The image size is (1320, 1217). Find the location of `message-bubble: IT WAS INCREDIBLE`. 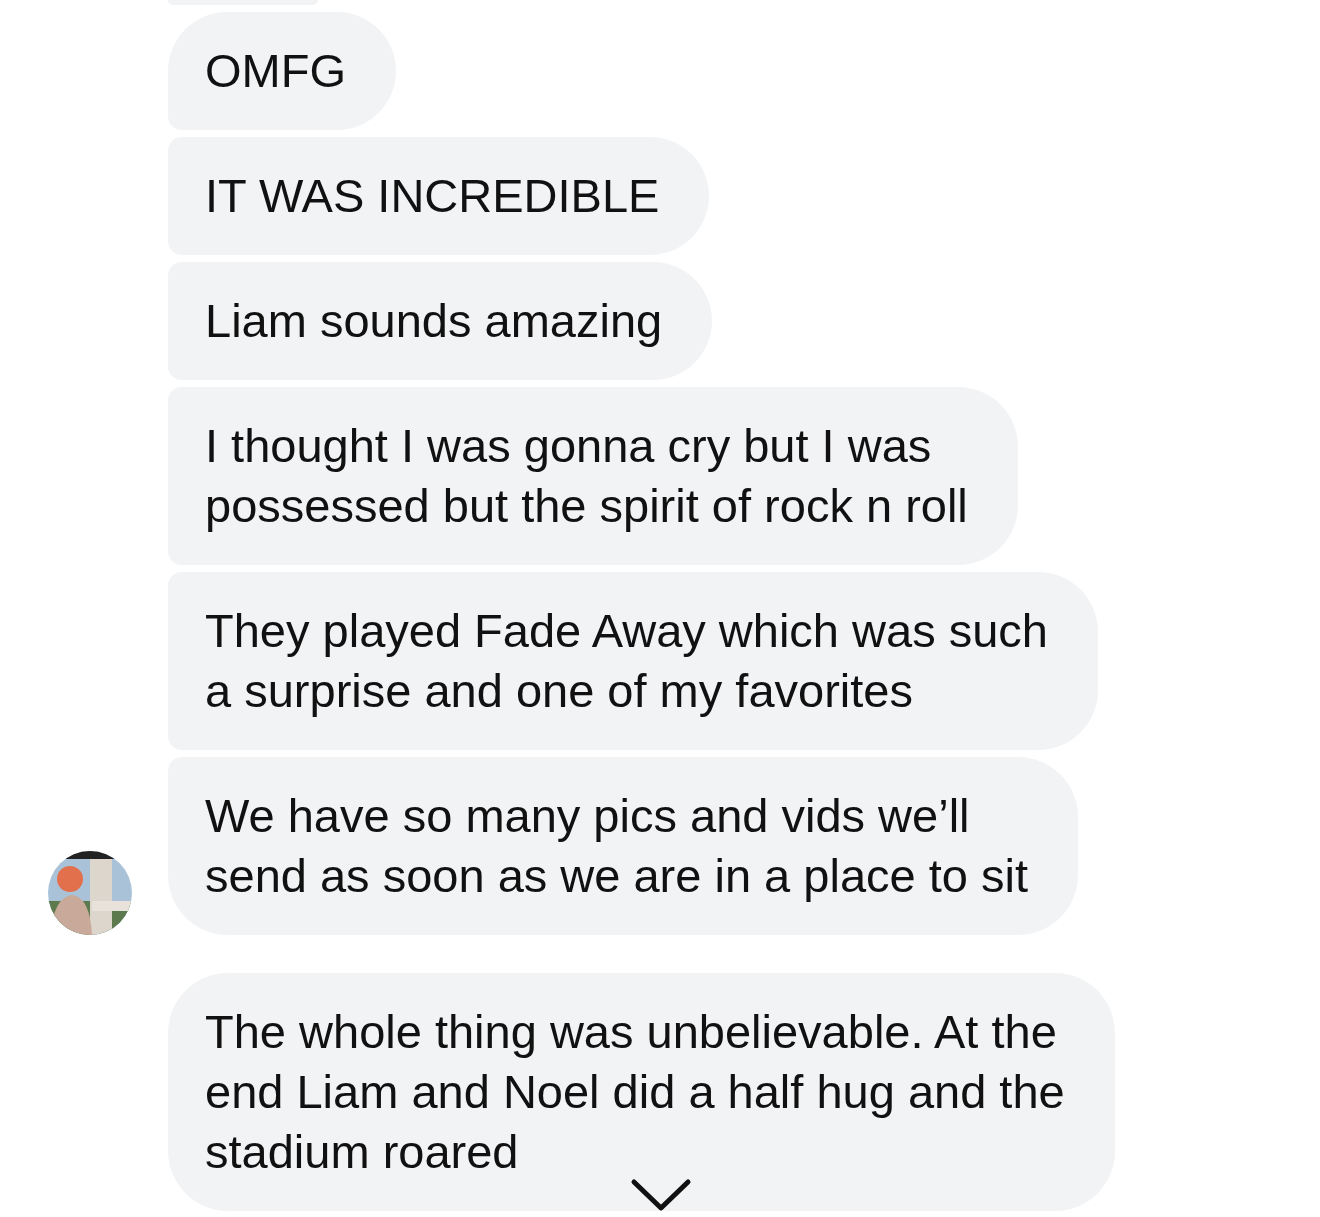

message-bubble: IT WAS INCREDIBLE is located at coordinates (439, 196).